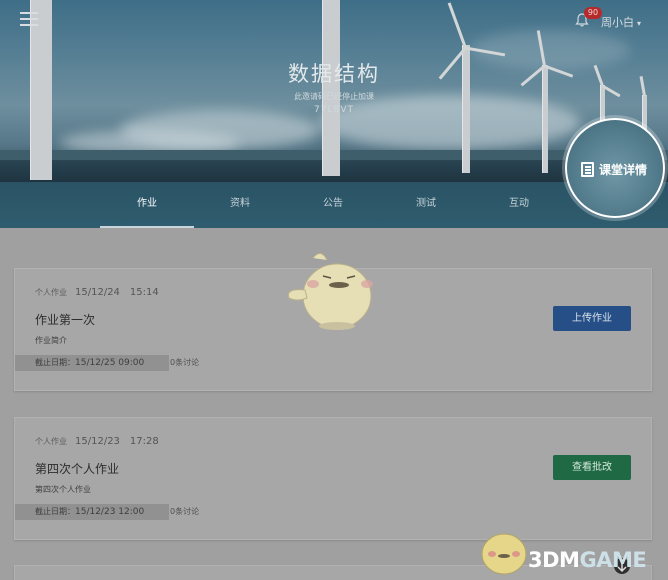 This screenshot has height=580, width=668. I want to click on tab-materials: 资料, so click(240, 205).